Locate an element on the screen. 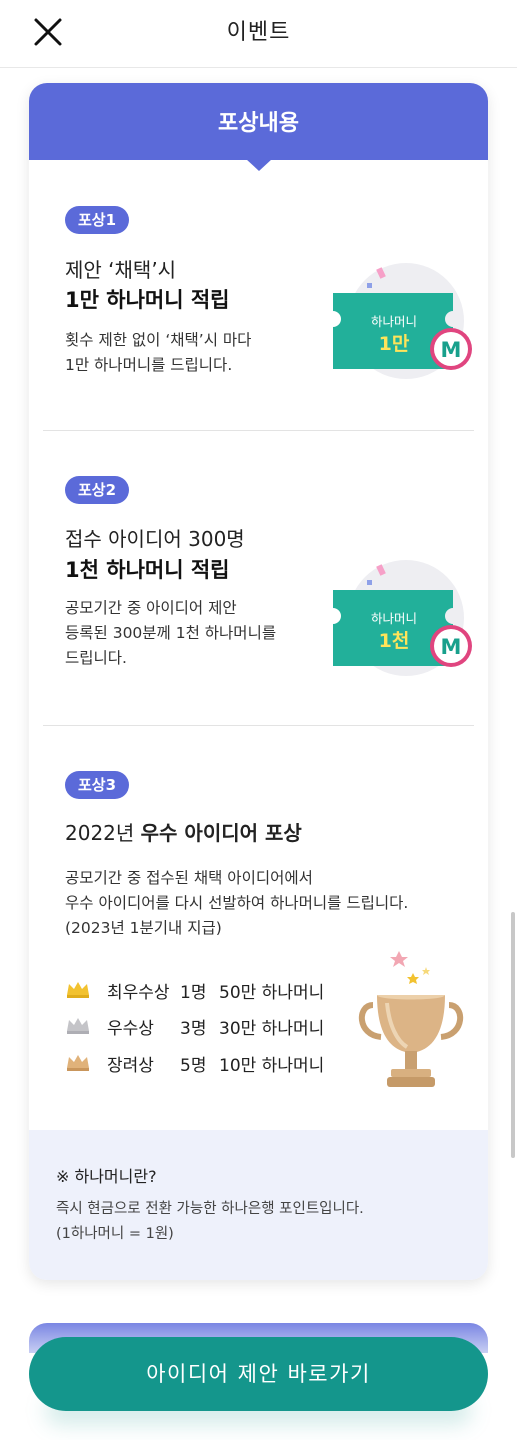 This screenshot has width=517, height=1440. prize3-title-year: 2022년 is located at coordinates (103, 833).